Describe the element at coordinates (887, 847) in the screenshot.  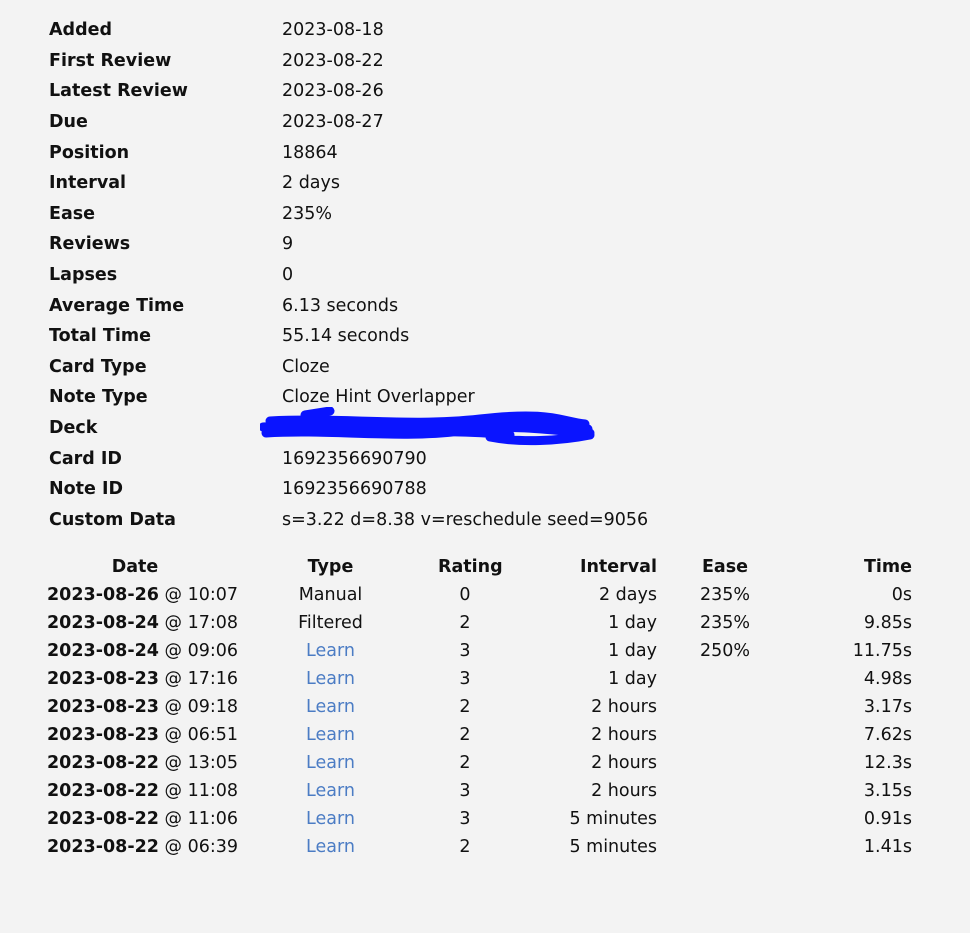
I see `review-duration: 1.41s` at that location.